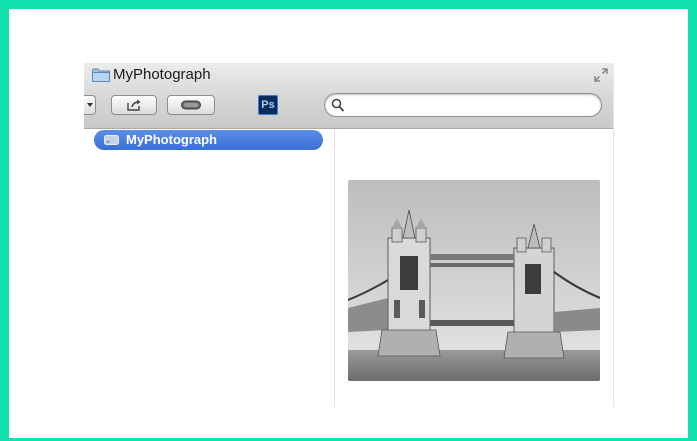 The image size is (697, 441). I want to click on folder-icon, so click(101, 75).